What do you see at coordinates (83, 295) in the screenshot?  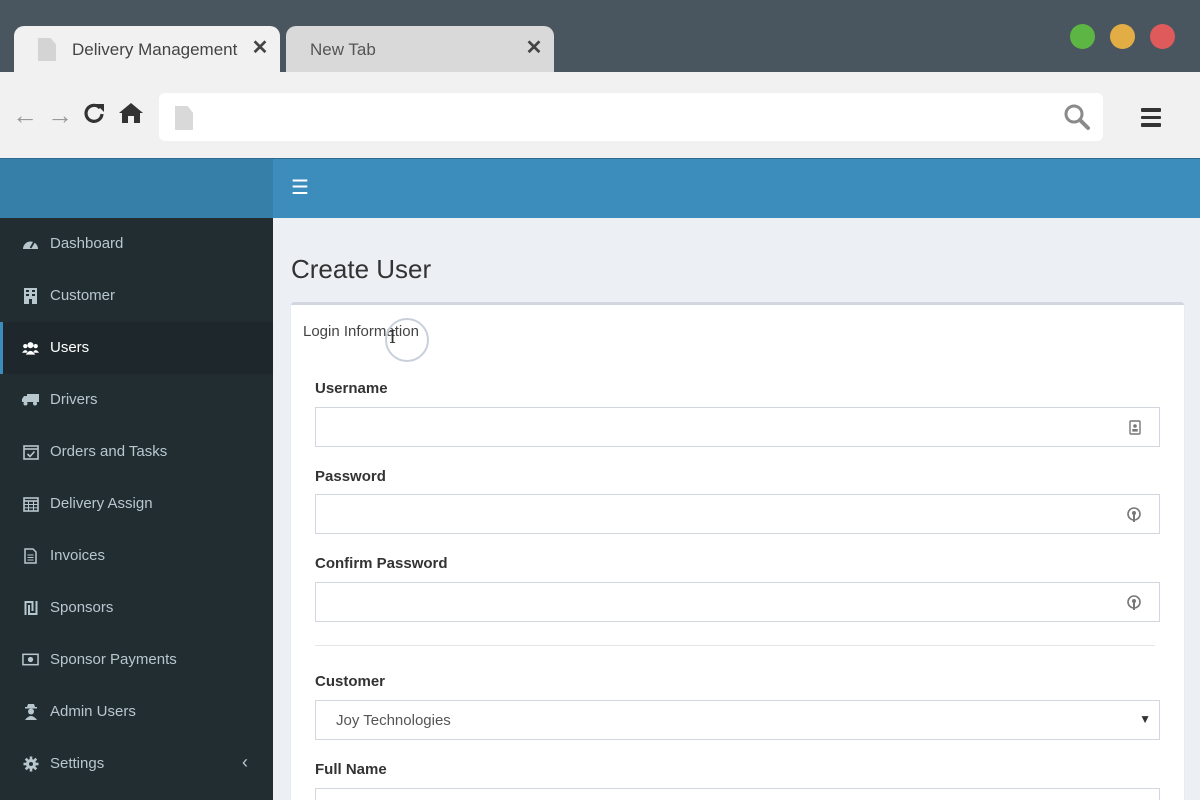 I see `sidebar-item-label: Customer` at bounding box center [83, 295].